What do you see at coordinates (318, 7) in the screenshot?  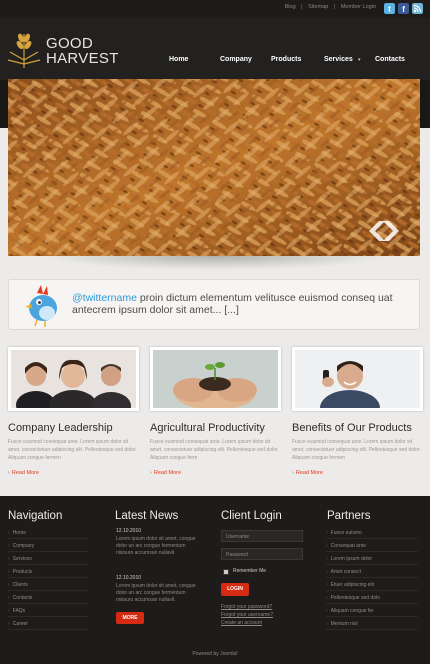 I see `sitemap-link: Sitemap` at bounding box center [318, 7].